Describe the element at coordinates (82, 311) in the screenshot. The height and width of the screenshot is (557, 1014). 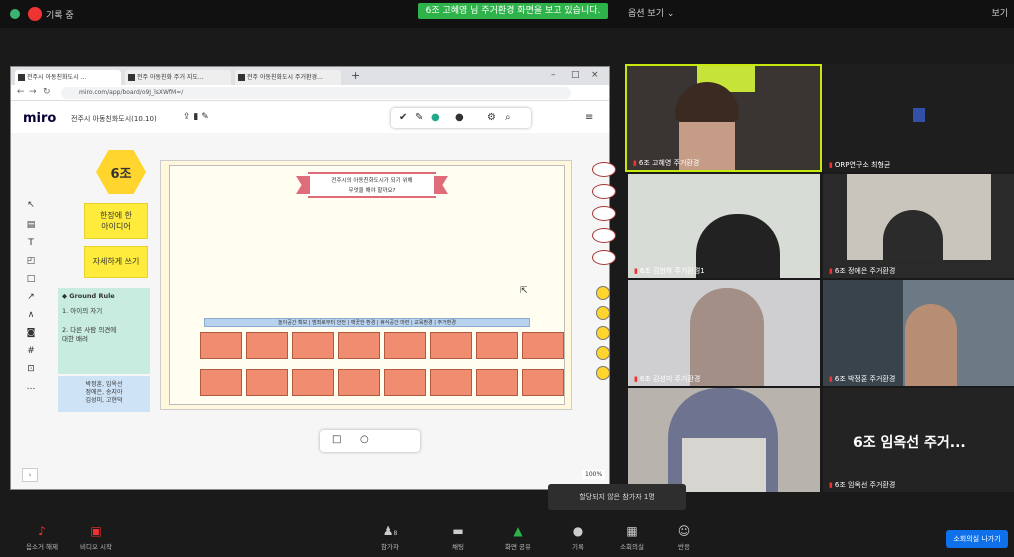
I see `ground-rule-item: 1. 아이의 자기` at that location.